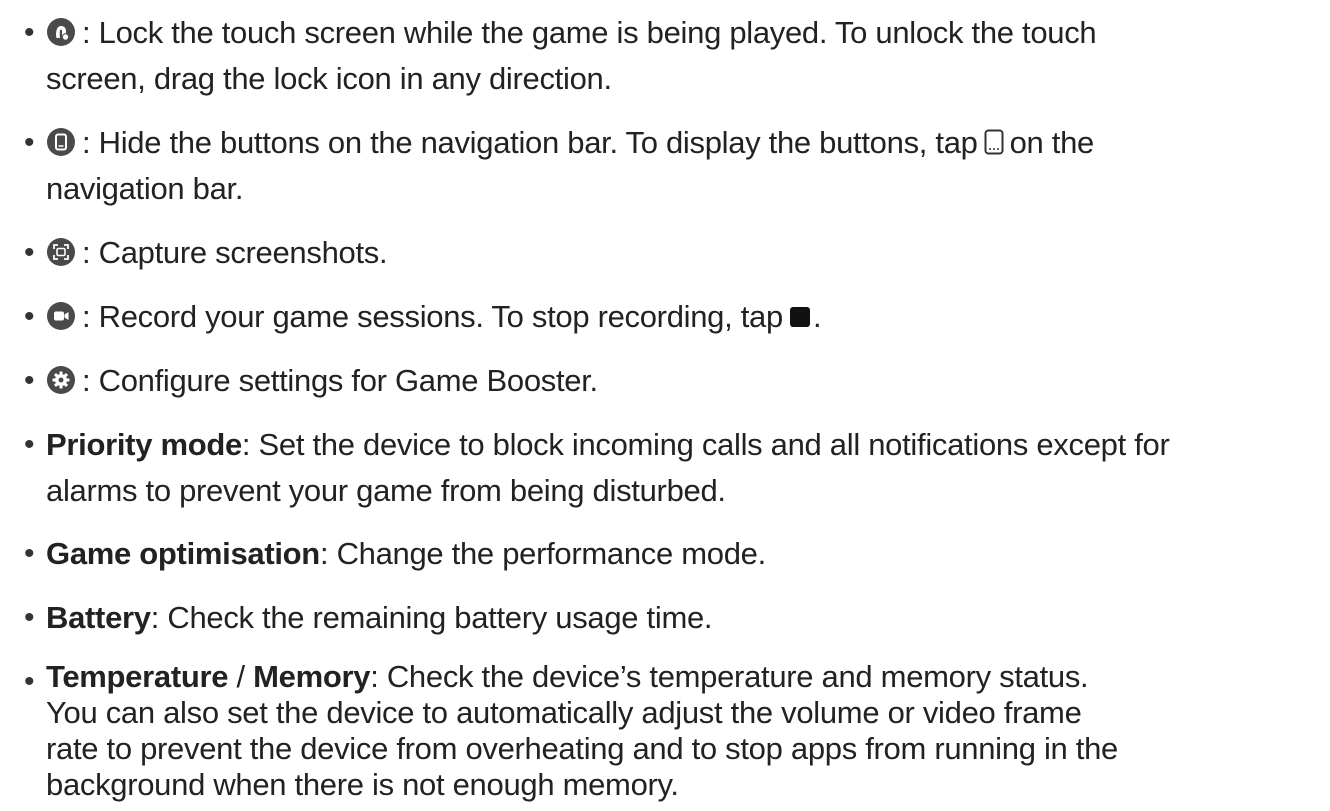  I want to click on stop-icon, so click(800, 317).